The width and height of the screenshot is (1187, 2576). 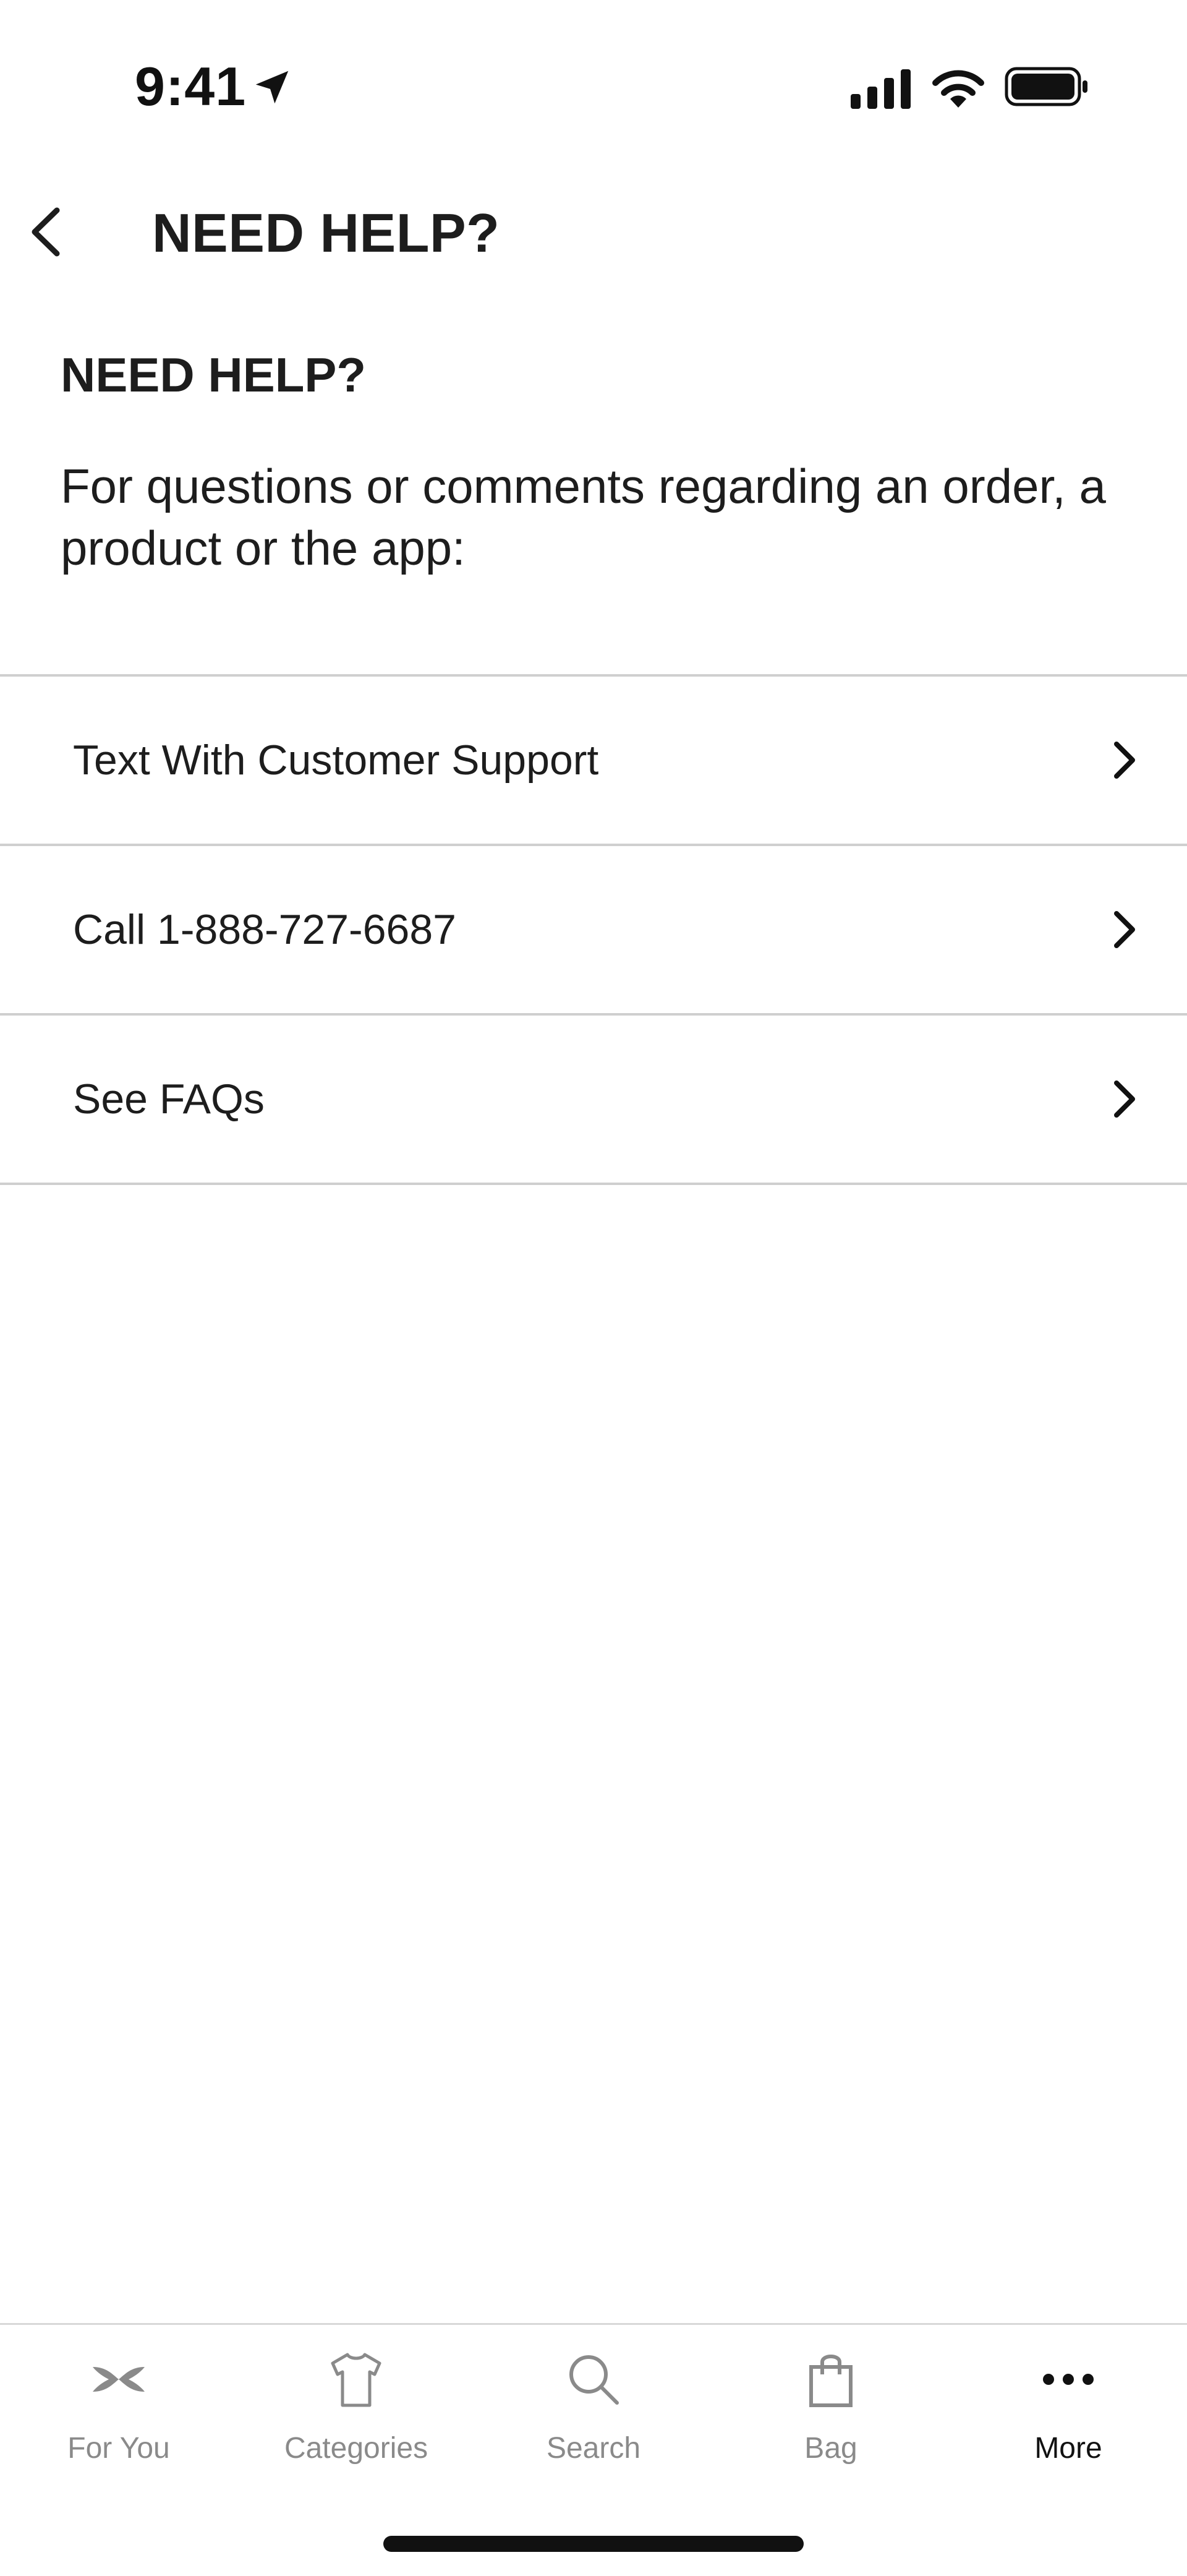 What do you see at coordinates (593, 229) in the screenshot?
I see `navigation-header: NEED HELP?` at bounding box center [593, 229].